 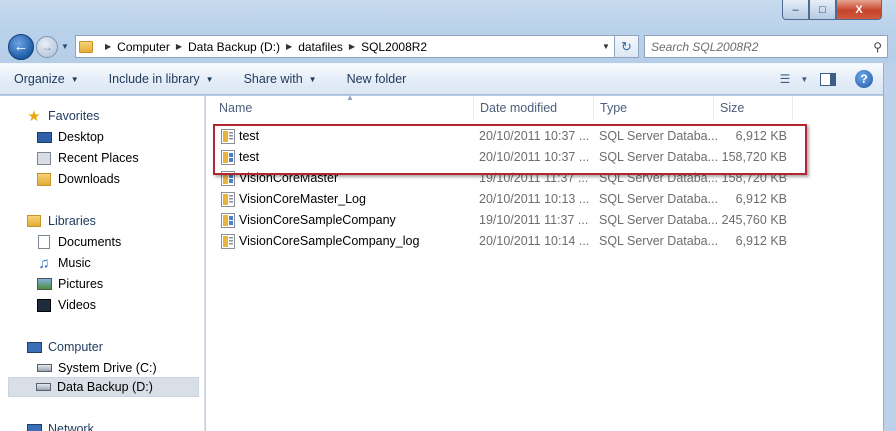 What do you see at coordinates (21, 46) in the screenshot?
I see `back-button: ←` at bounding box center [21, 46].